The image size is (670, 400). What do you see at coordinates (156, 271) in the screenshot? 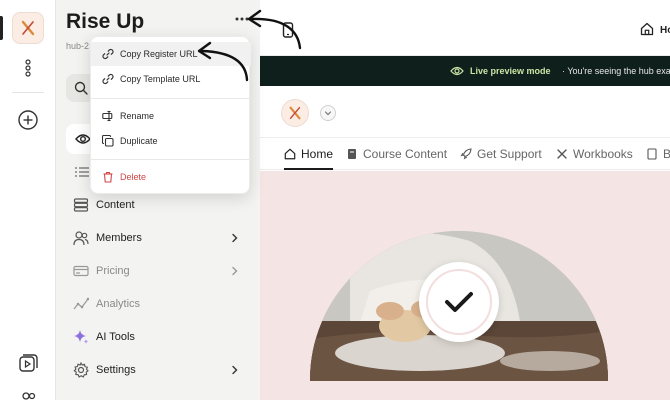
I see `sidebar-item-pricing: Pricing` at bounding box center [156, 271].